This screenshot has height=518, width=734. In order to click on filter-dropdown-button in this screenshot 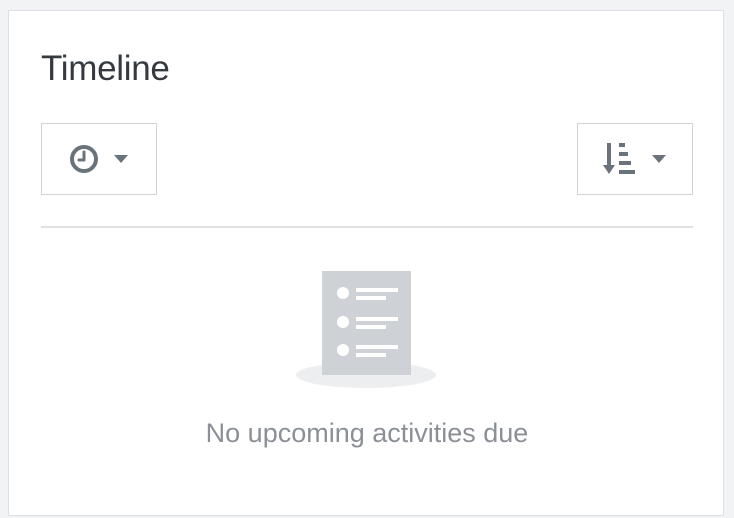, I will do `click(99, 159)`.